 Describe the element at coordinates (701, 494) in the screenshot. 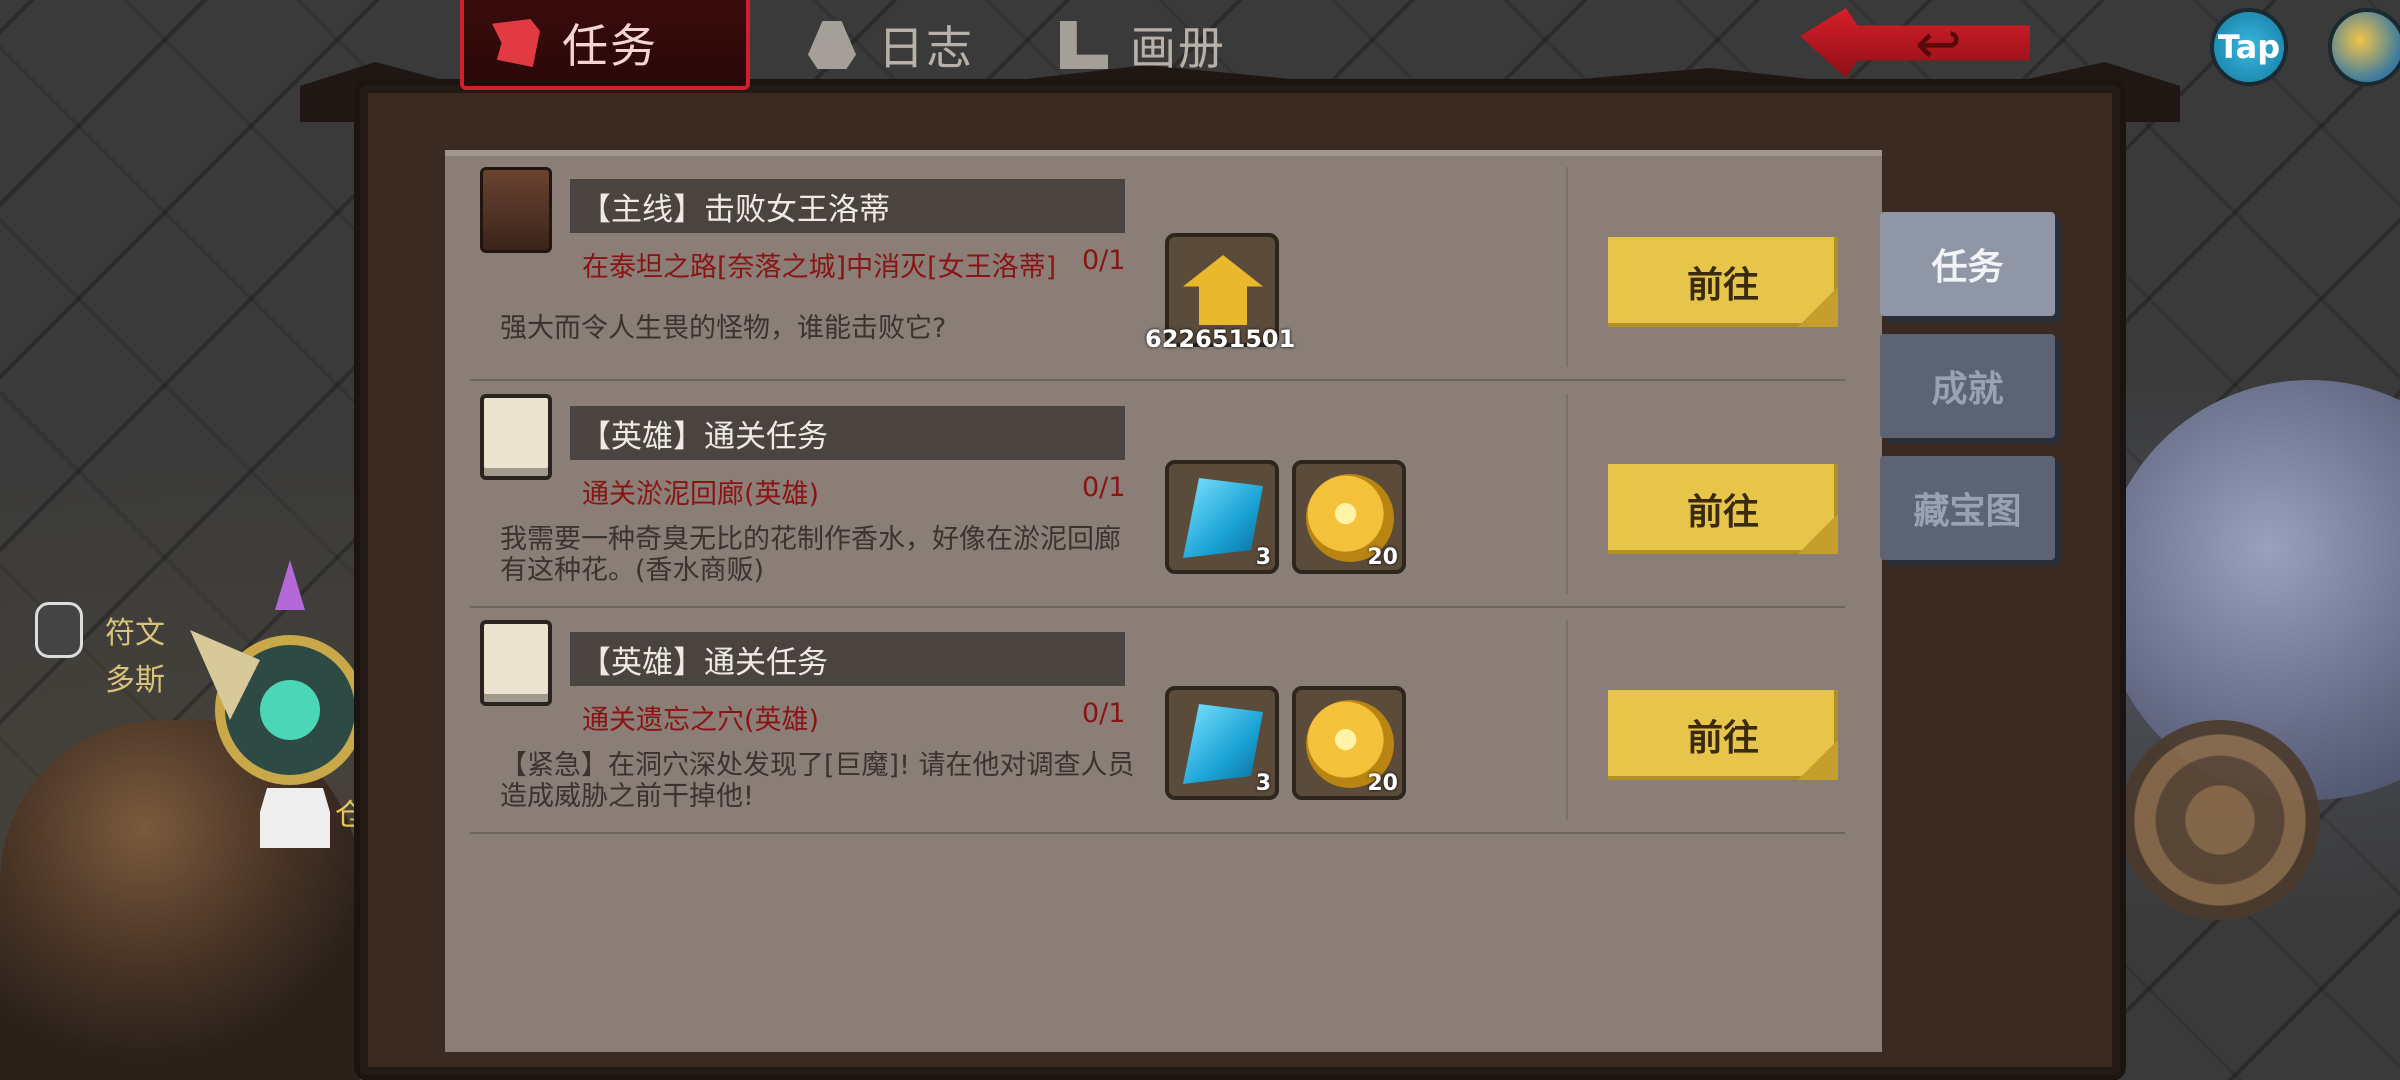

I see `quest-objective: 通关淤泥回廊(英雄)` at that location.